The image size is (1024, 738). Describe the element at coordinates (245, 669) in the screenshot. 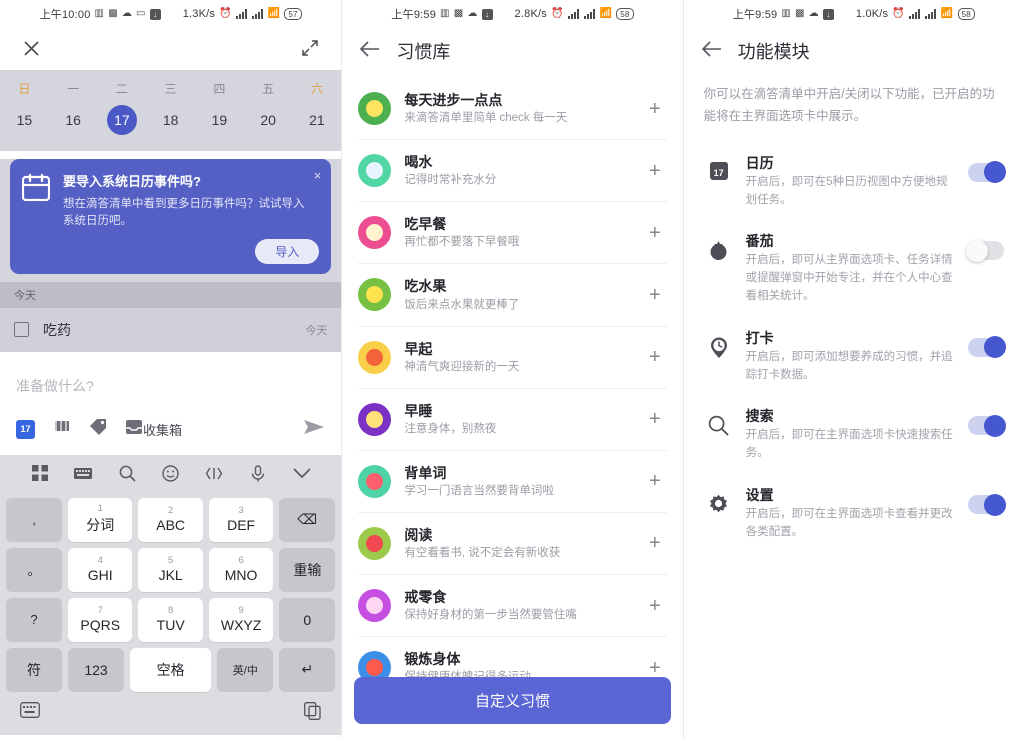

I see `language-key: 英/中` at that location.